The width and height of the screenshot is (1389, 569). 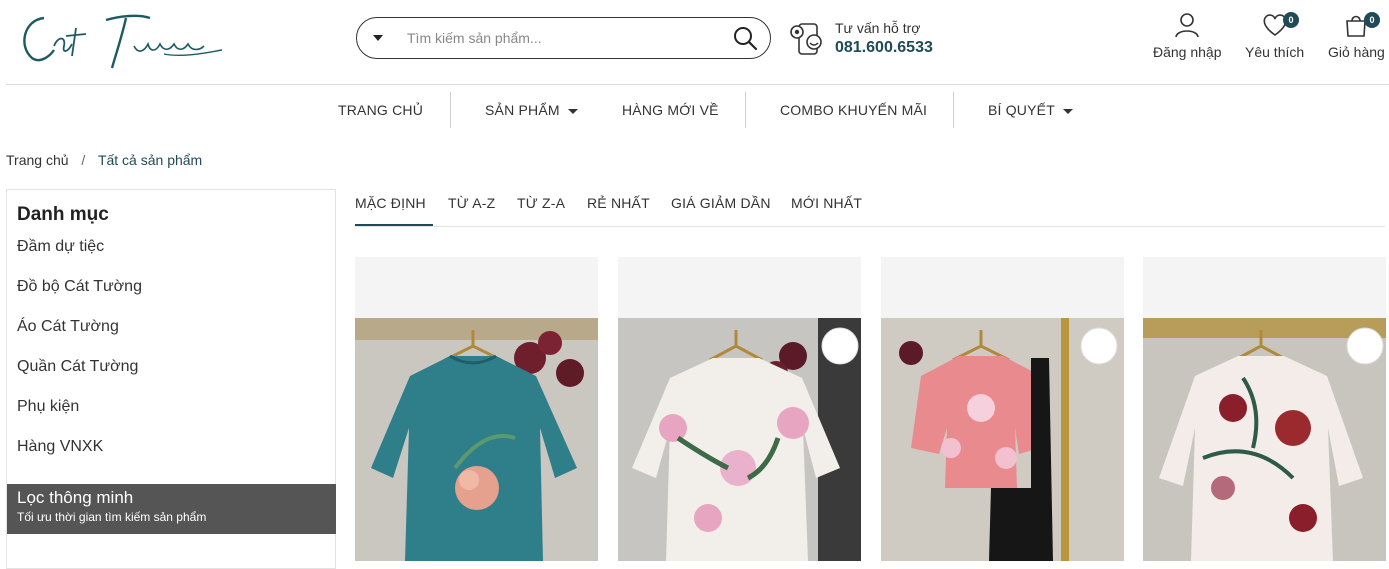 What do you see at coordinates (1275, 52) in the screenshot?
I see `wishlist-label: Yêu thích` at bounding box center [1275, 52].